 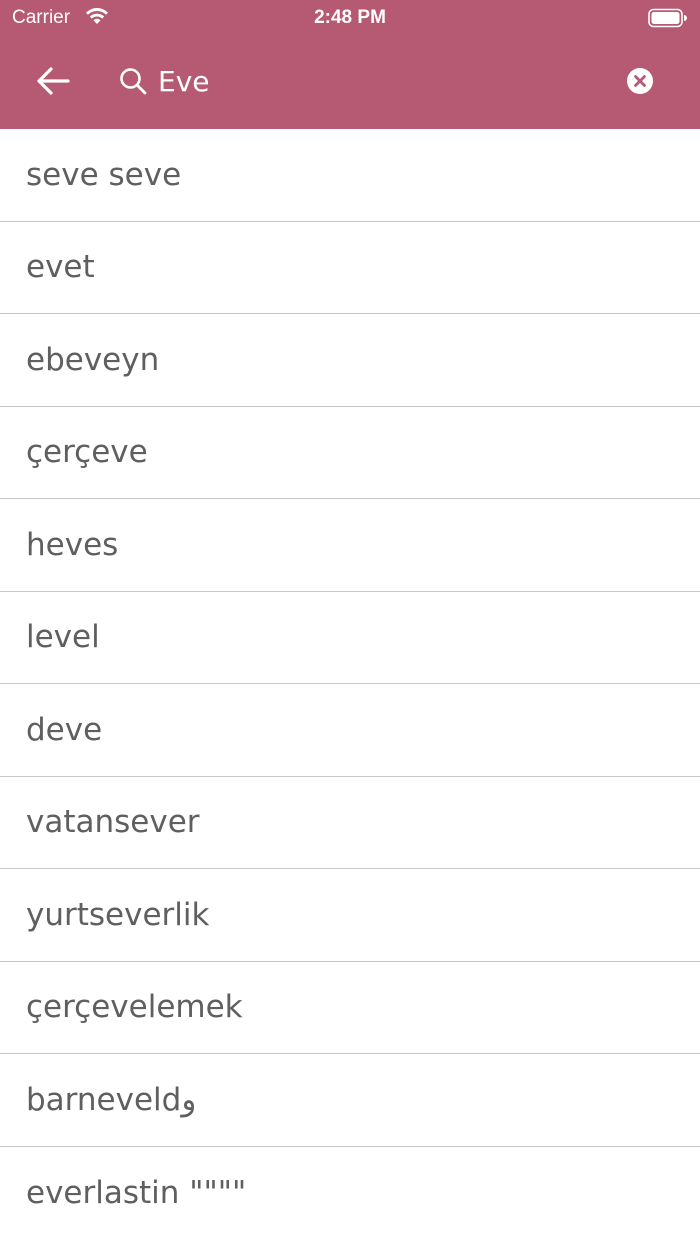 What do you see at coordinates (350, 360) in the screenshot?
I see `result-item: ebeveyn` at bounding box center [350, 360].